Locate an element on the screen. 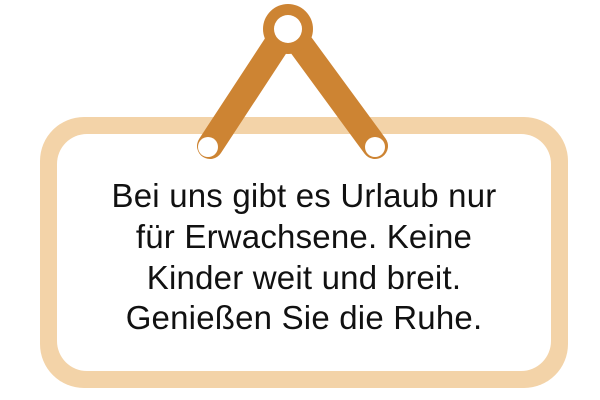 The width and height of the screenshot is (600, 400). hanger-icon is located at coordinates (292, 81).